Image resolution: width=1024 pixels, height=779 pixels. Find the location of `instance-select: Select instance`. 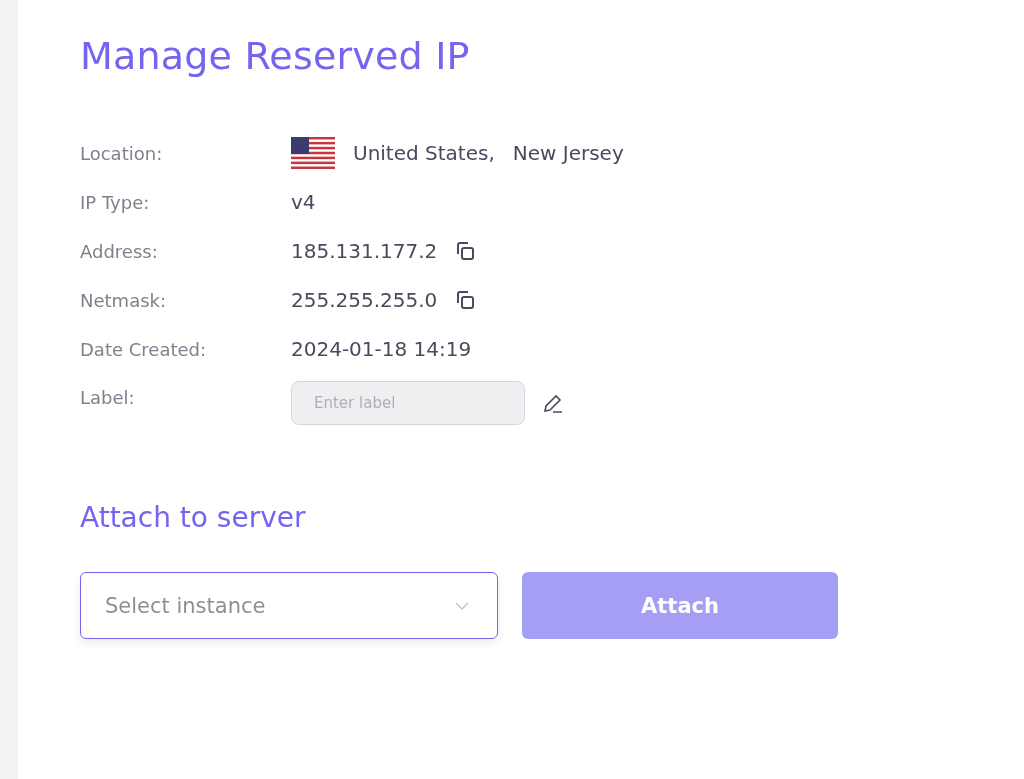

instance-select: Select instance is located at coordinates (289, 605).